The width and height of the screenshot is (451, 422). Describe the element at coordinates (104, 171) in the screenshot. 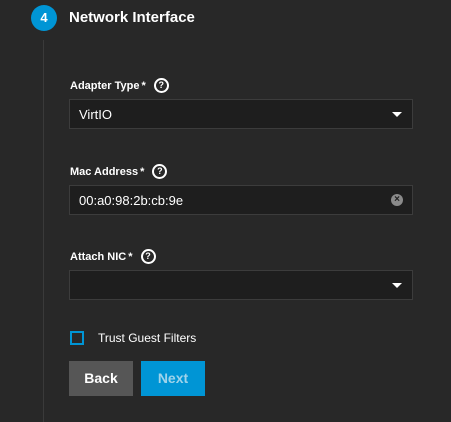

I see `mac-address-label-text: Mac Address` at that location.